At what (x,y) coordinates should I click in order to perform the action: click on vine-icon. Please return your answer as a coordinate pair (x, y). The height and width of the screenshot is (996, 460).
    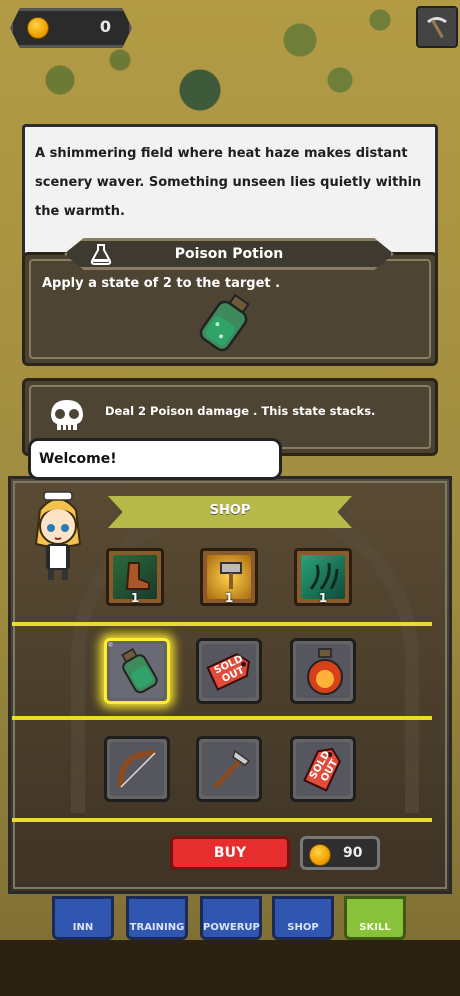
    Looking at the image, I should click on (324, 576).